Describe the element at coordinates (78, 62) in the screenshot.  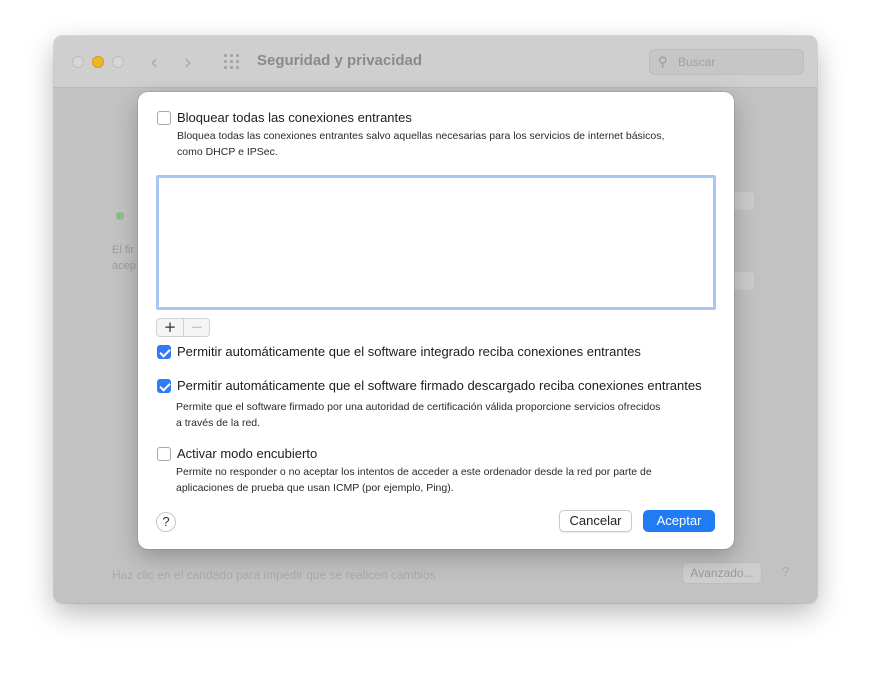
I see `close-window-button` at that location.